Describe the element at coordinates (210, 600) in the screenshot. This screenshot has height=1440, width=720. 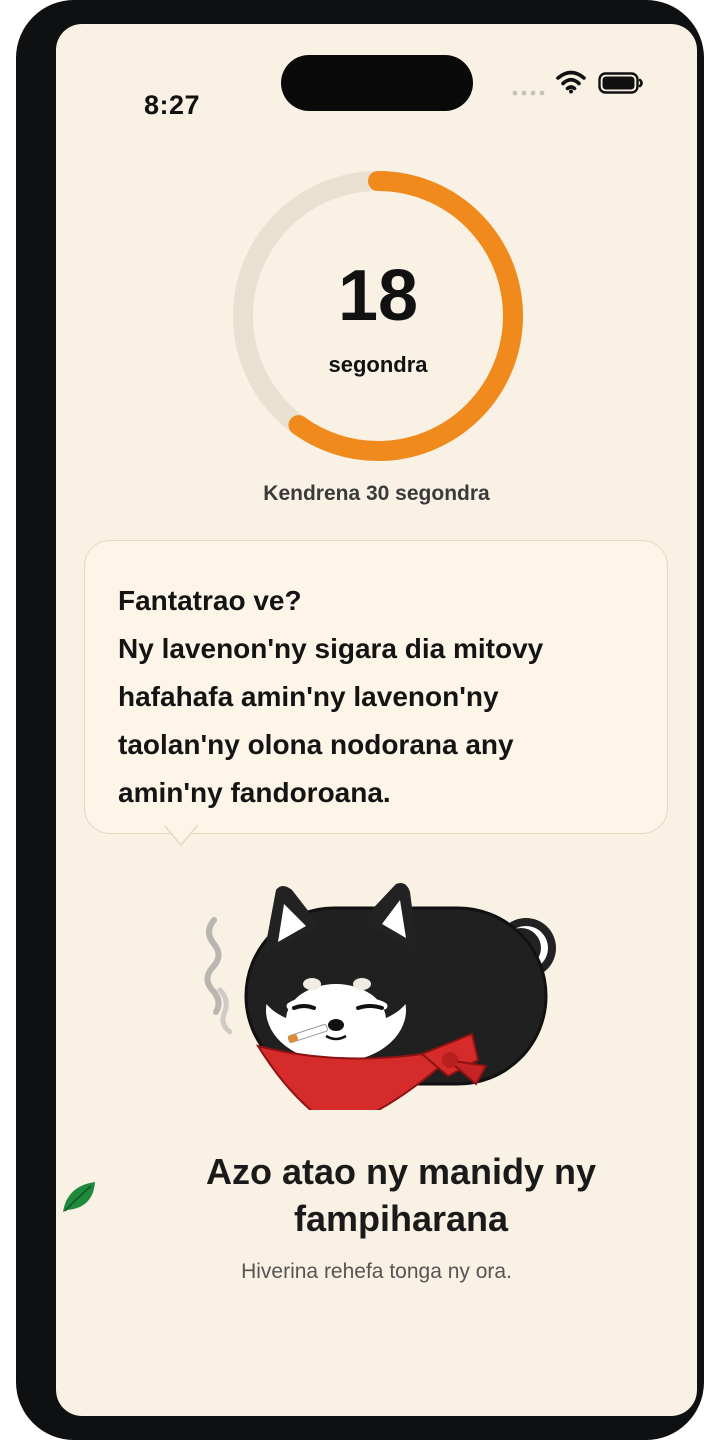
I see `fact-line: Fantatrao ve?` at that location.